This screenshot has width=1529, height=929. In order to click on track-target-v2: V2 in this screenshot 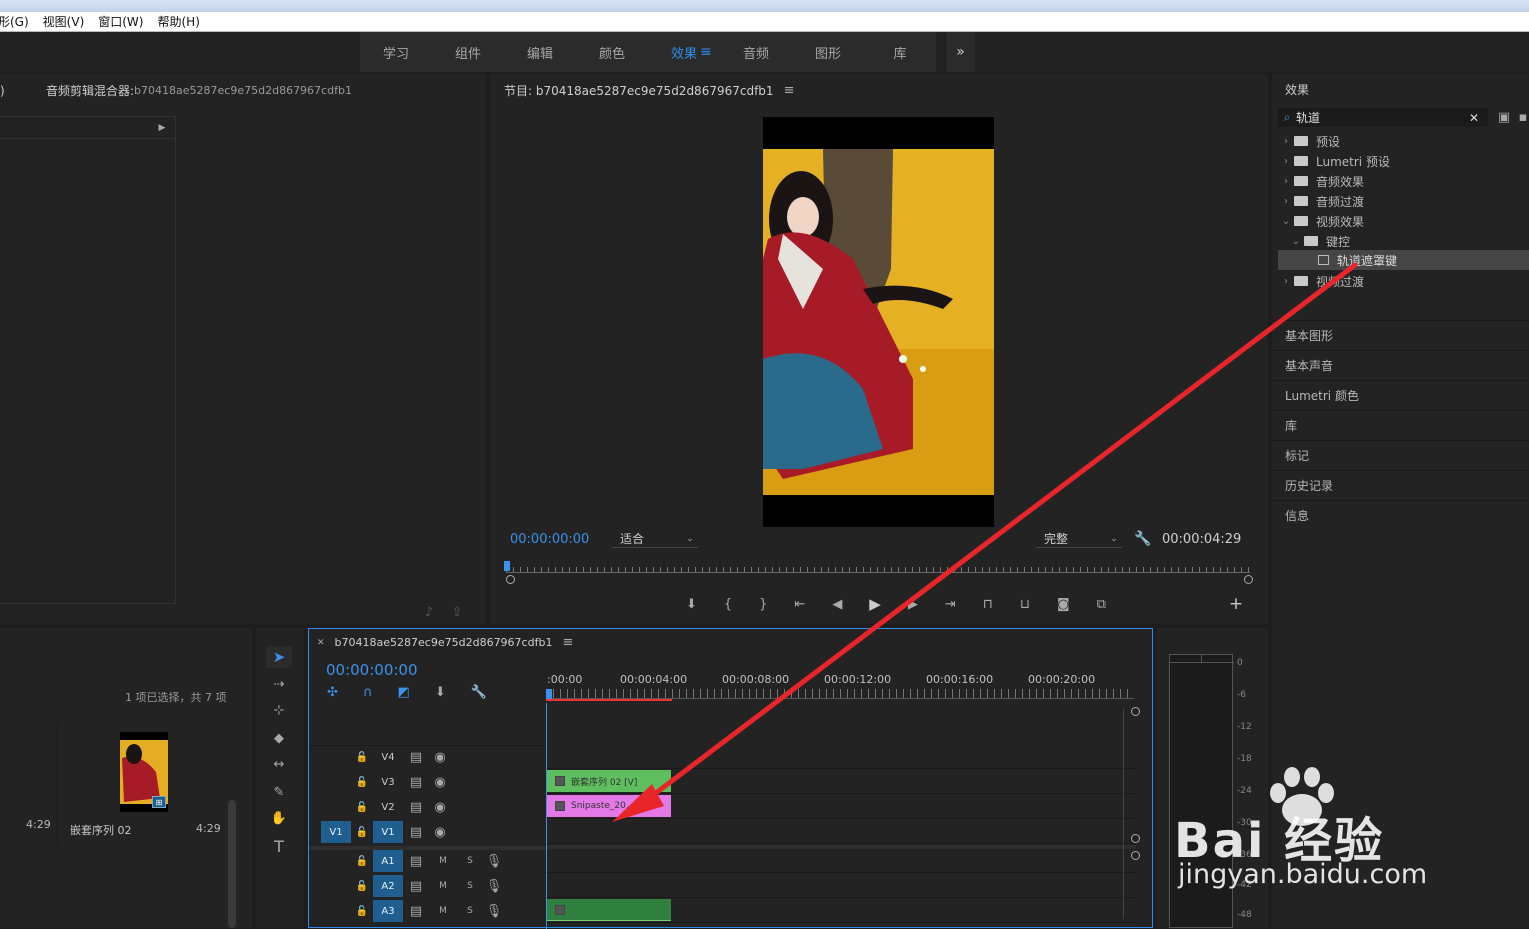, I will do `click(388, 807)`.